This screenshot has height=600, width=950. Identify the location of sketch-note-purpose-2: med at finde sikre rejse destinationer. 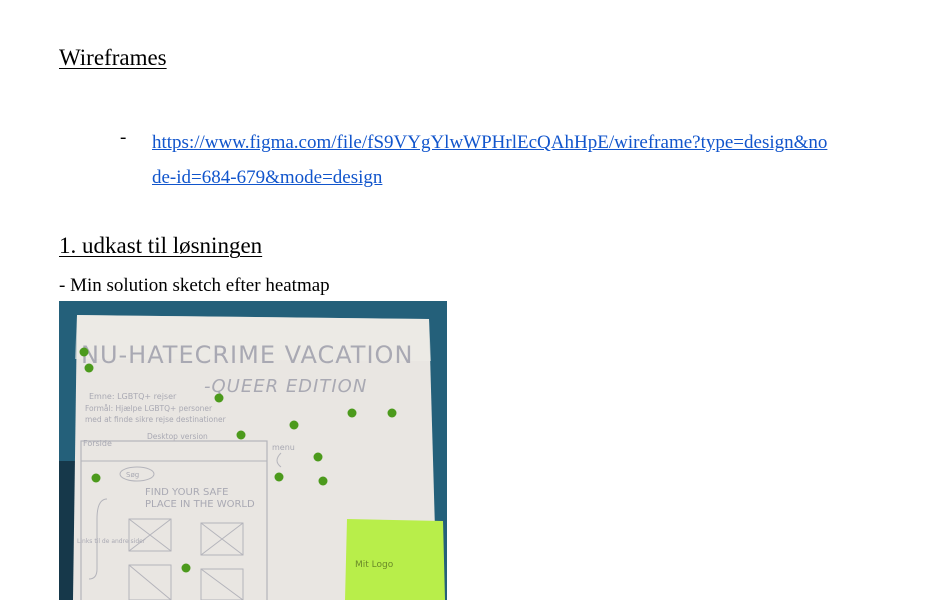
(156, 419).